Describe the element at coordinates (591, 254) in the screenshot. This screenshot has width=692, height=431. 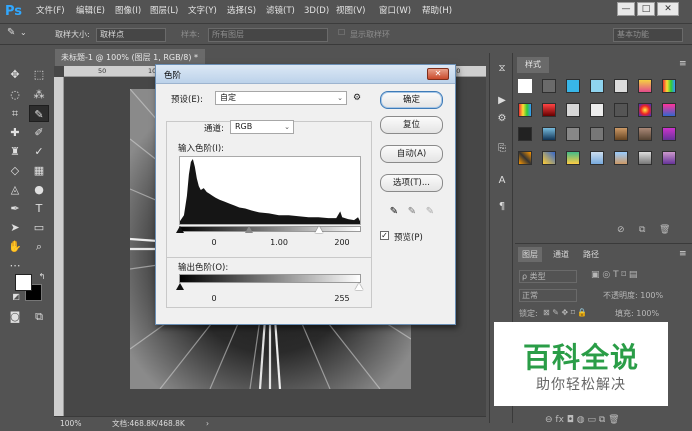
I see `tab-paths: 路径` at that location.